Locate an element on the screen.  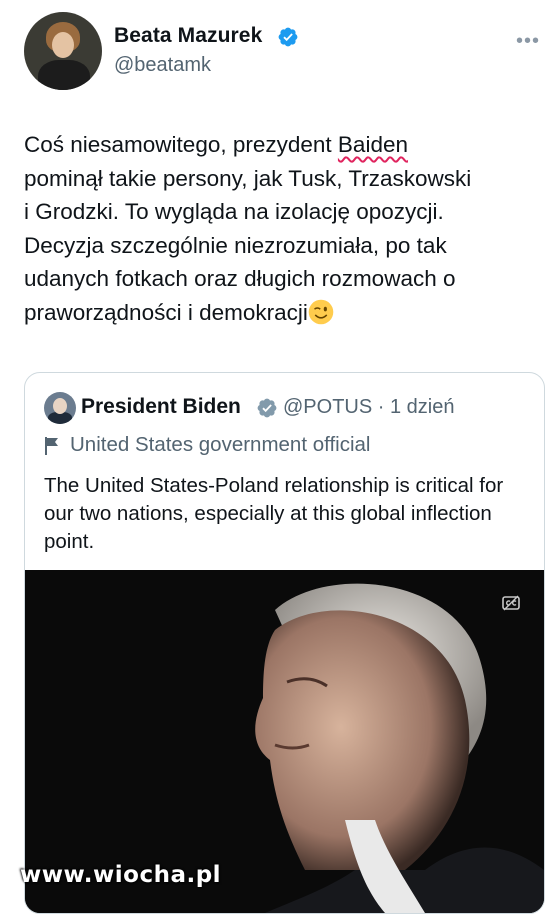
winking-face-emoji-icon is located at coordinates (321, 311).